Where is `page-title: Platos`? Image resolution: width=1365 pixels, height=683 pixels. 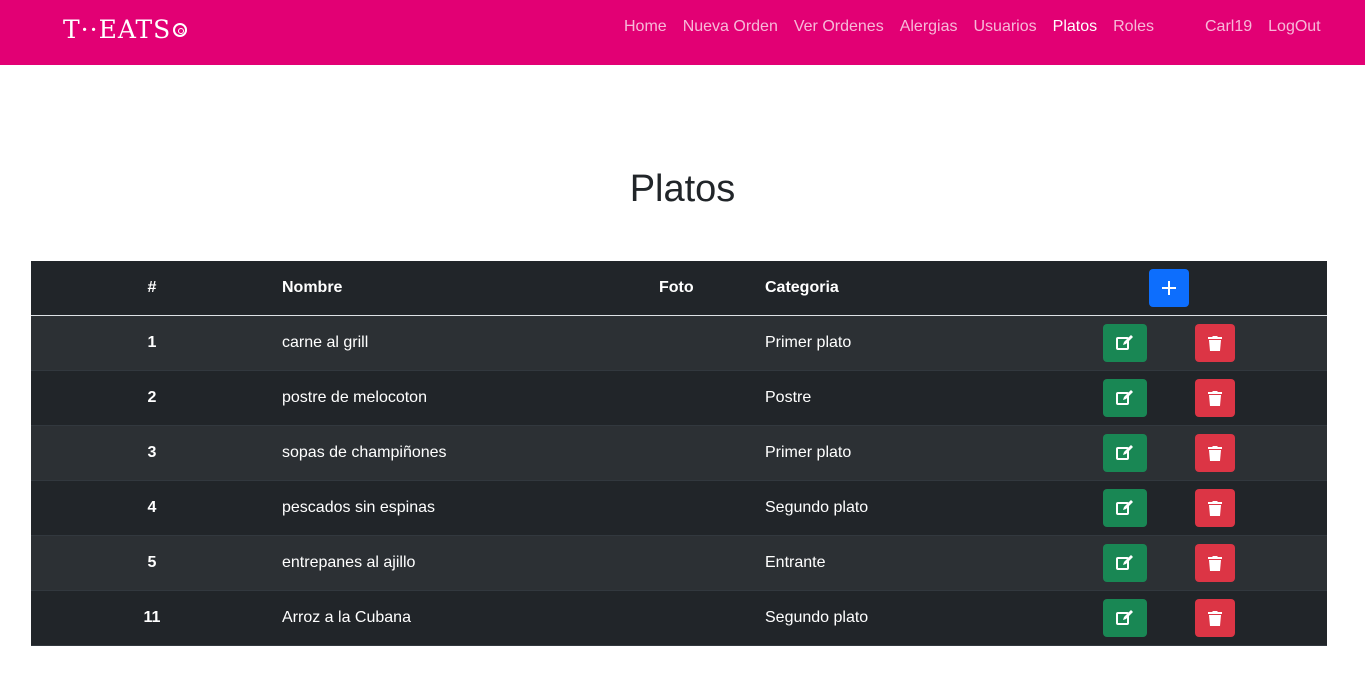 page-title: Platos is located at coordinates (682, 189).